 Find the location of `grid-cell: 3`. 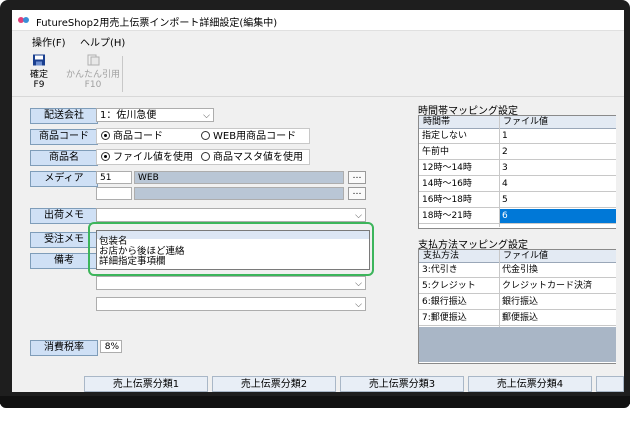

grid-cell: 3 is located at coordinates (558, 168).